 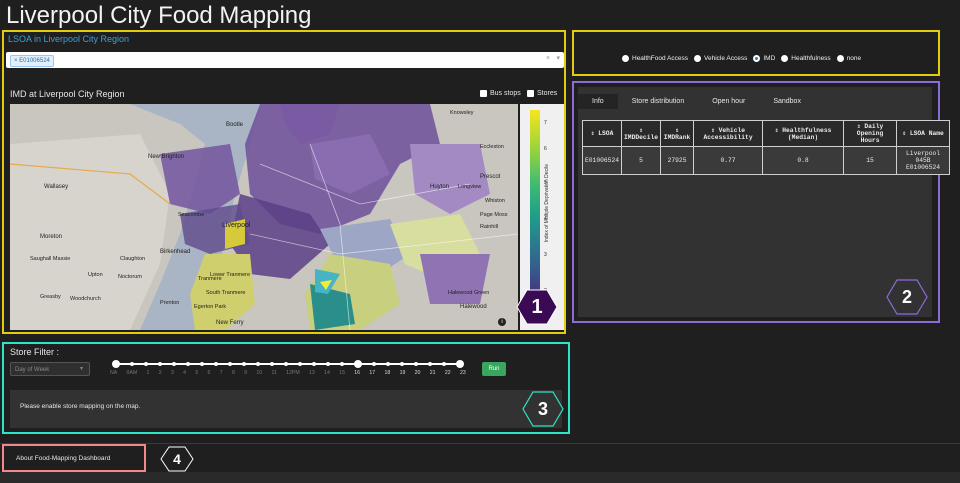 What do you see at coordinates (870, 133) in the screenshot?
I see `column-header: ⇕ Daily Opening Hours` at bounding box center [870, 133].